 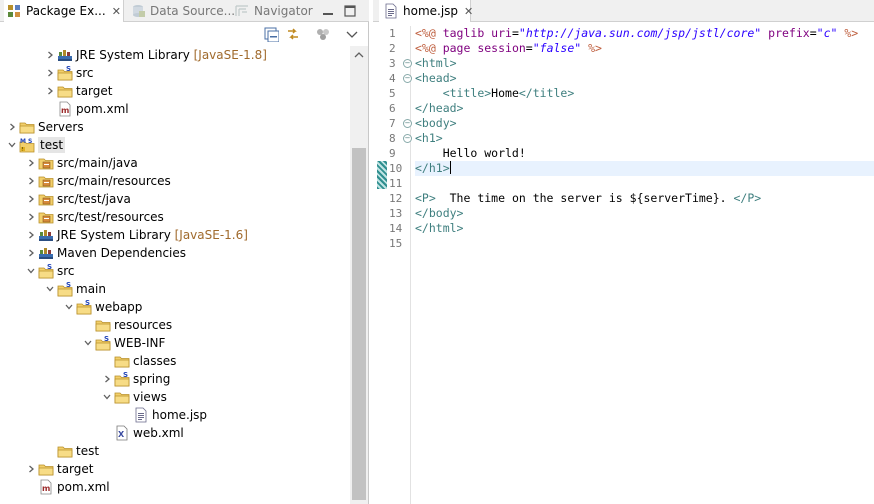 I want to click on code-line: </html>, so click(x=644, y=228).